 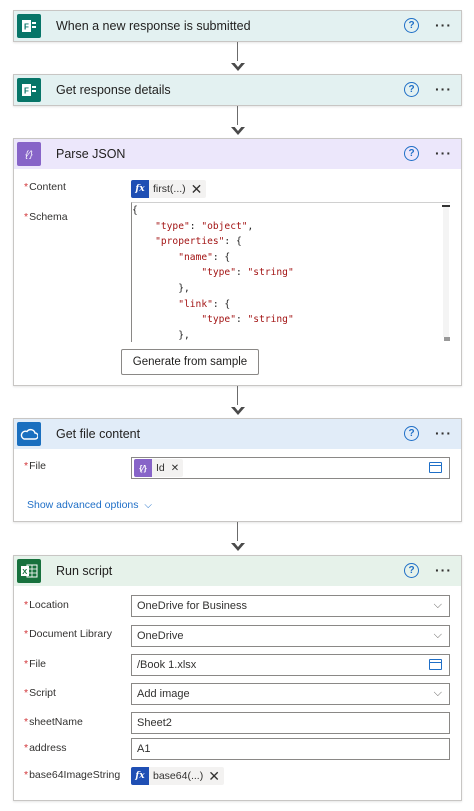 I want to click on schema-code-line: "properties": {, so click(x=198, y=242).